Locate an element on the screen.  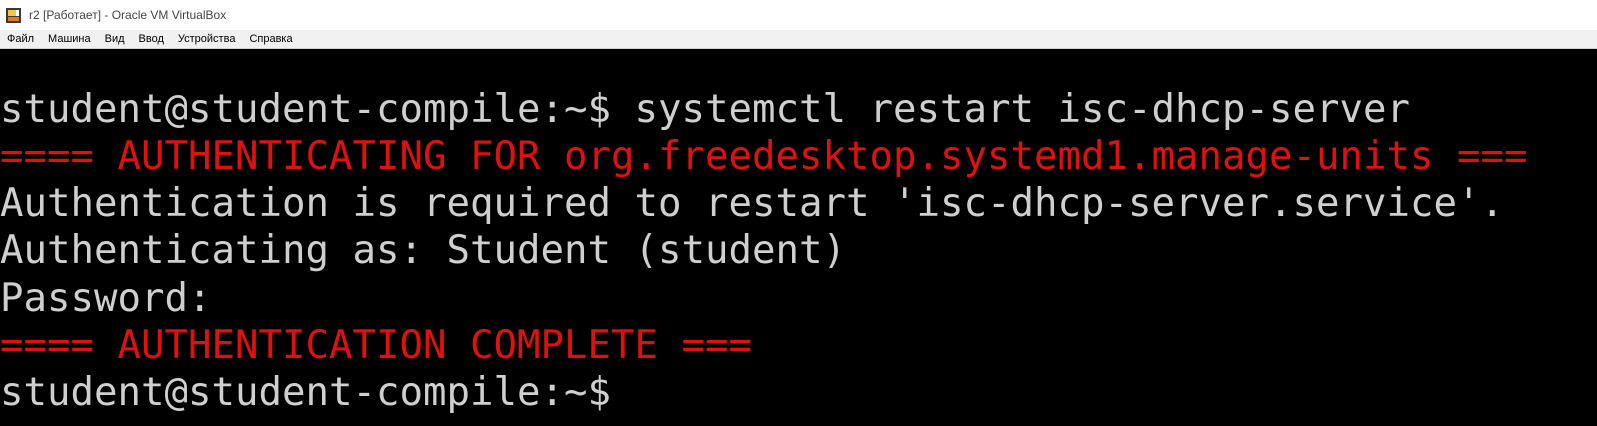
window-title: r2 [Работает] - Oracle VM VirtualBox is located at coordinates (128, 15).